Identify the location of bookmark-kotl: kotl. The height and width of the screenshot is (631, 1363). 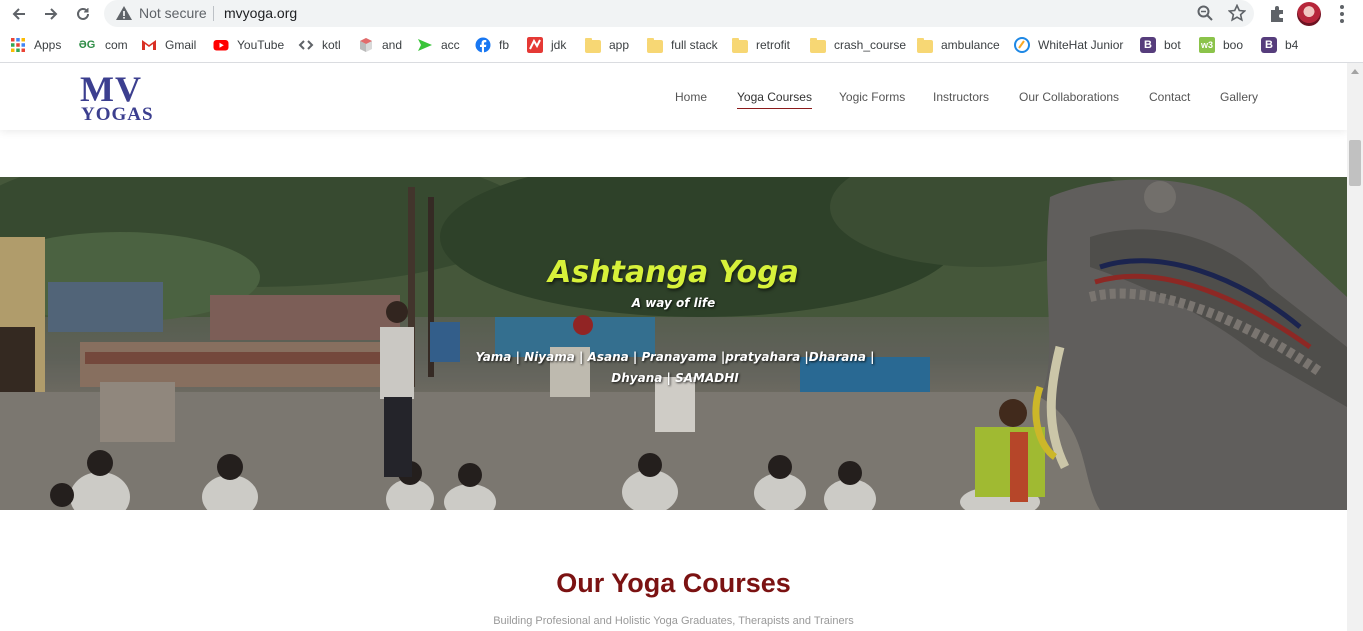
(319, 45).